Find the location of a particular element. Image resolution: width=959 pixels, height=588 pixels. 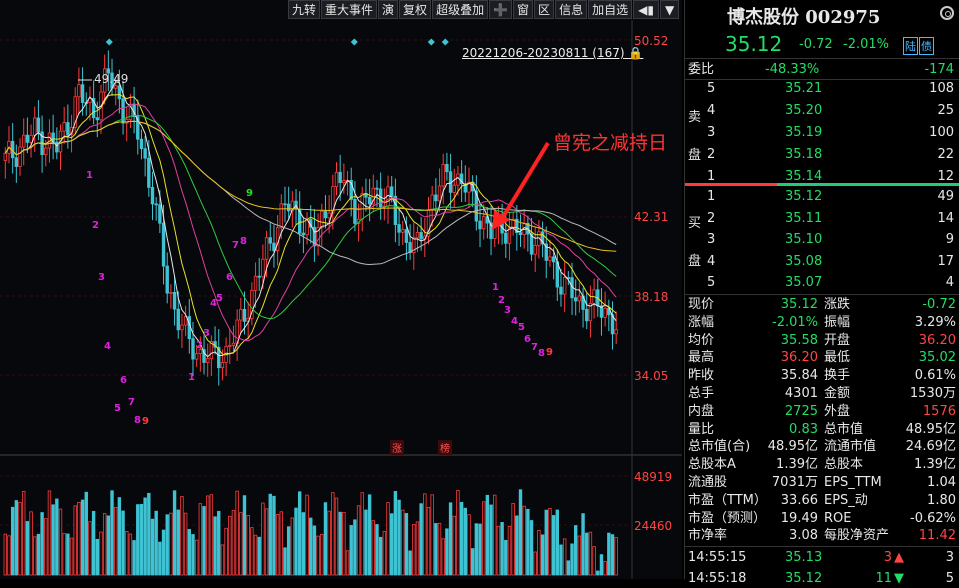

toolbar-nine-turn: 九转 is located at coordinates (304, 9).